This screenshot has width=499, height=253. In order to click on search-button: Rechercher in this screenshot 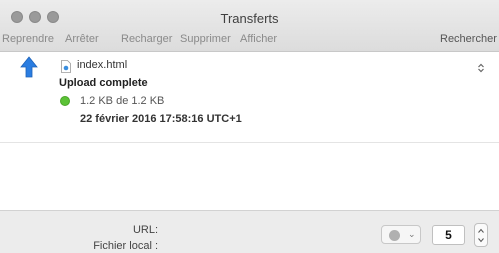, I will do `click(468, 39)`.